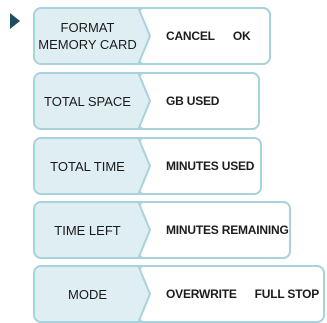 This screenshot has width=327, height=323. Describe the element at coordinates (15, 21) in the screenshot. I see `selection-arrow-icon` at that location.